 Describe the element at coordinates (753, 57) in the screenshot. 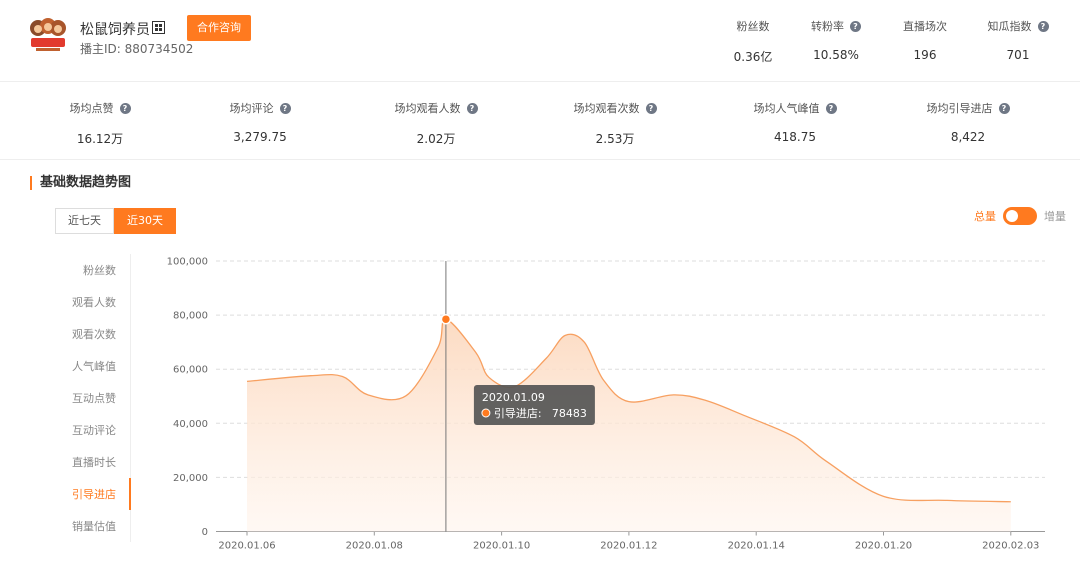

I see `stat-value: 0.36亿` at that location.